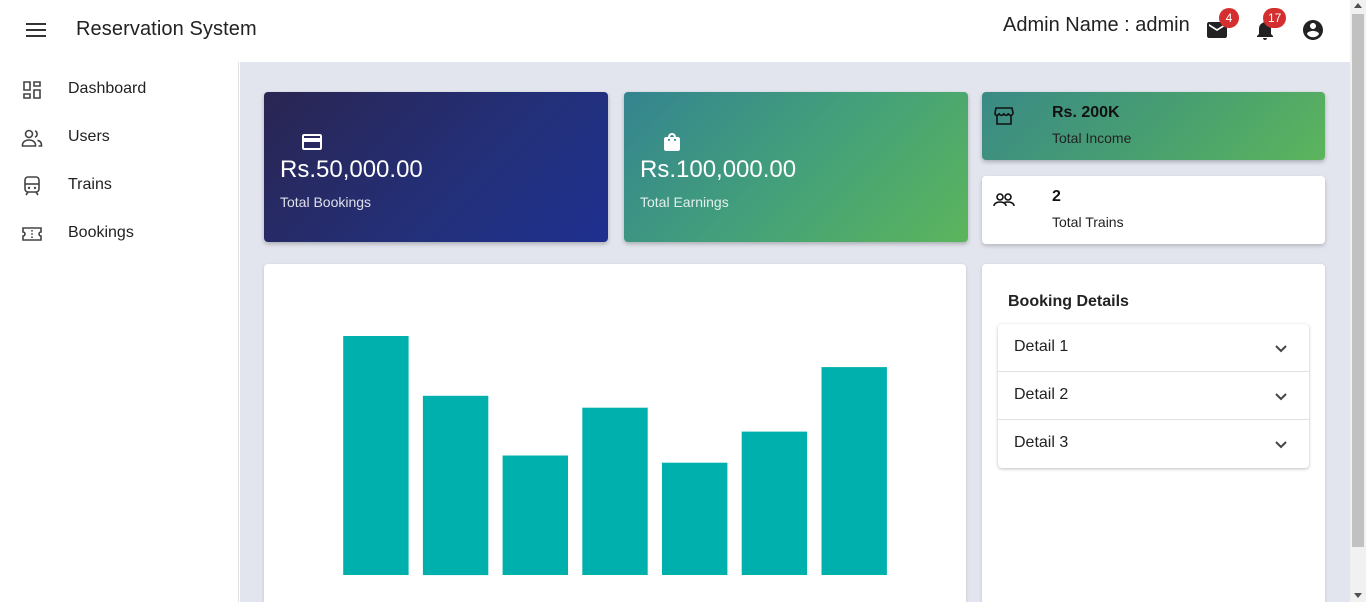 The width and height of the screenshot is (1366, 602). Describe the element at coordinates (1275, 18) in the screenshot. I see `notification-badge: 17` at that location.